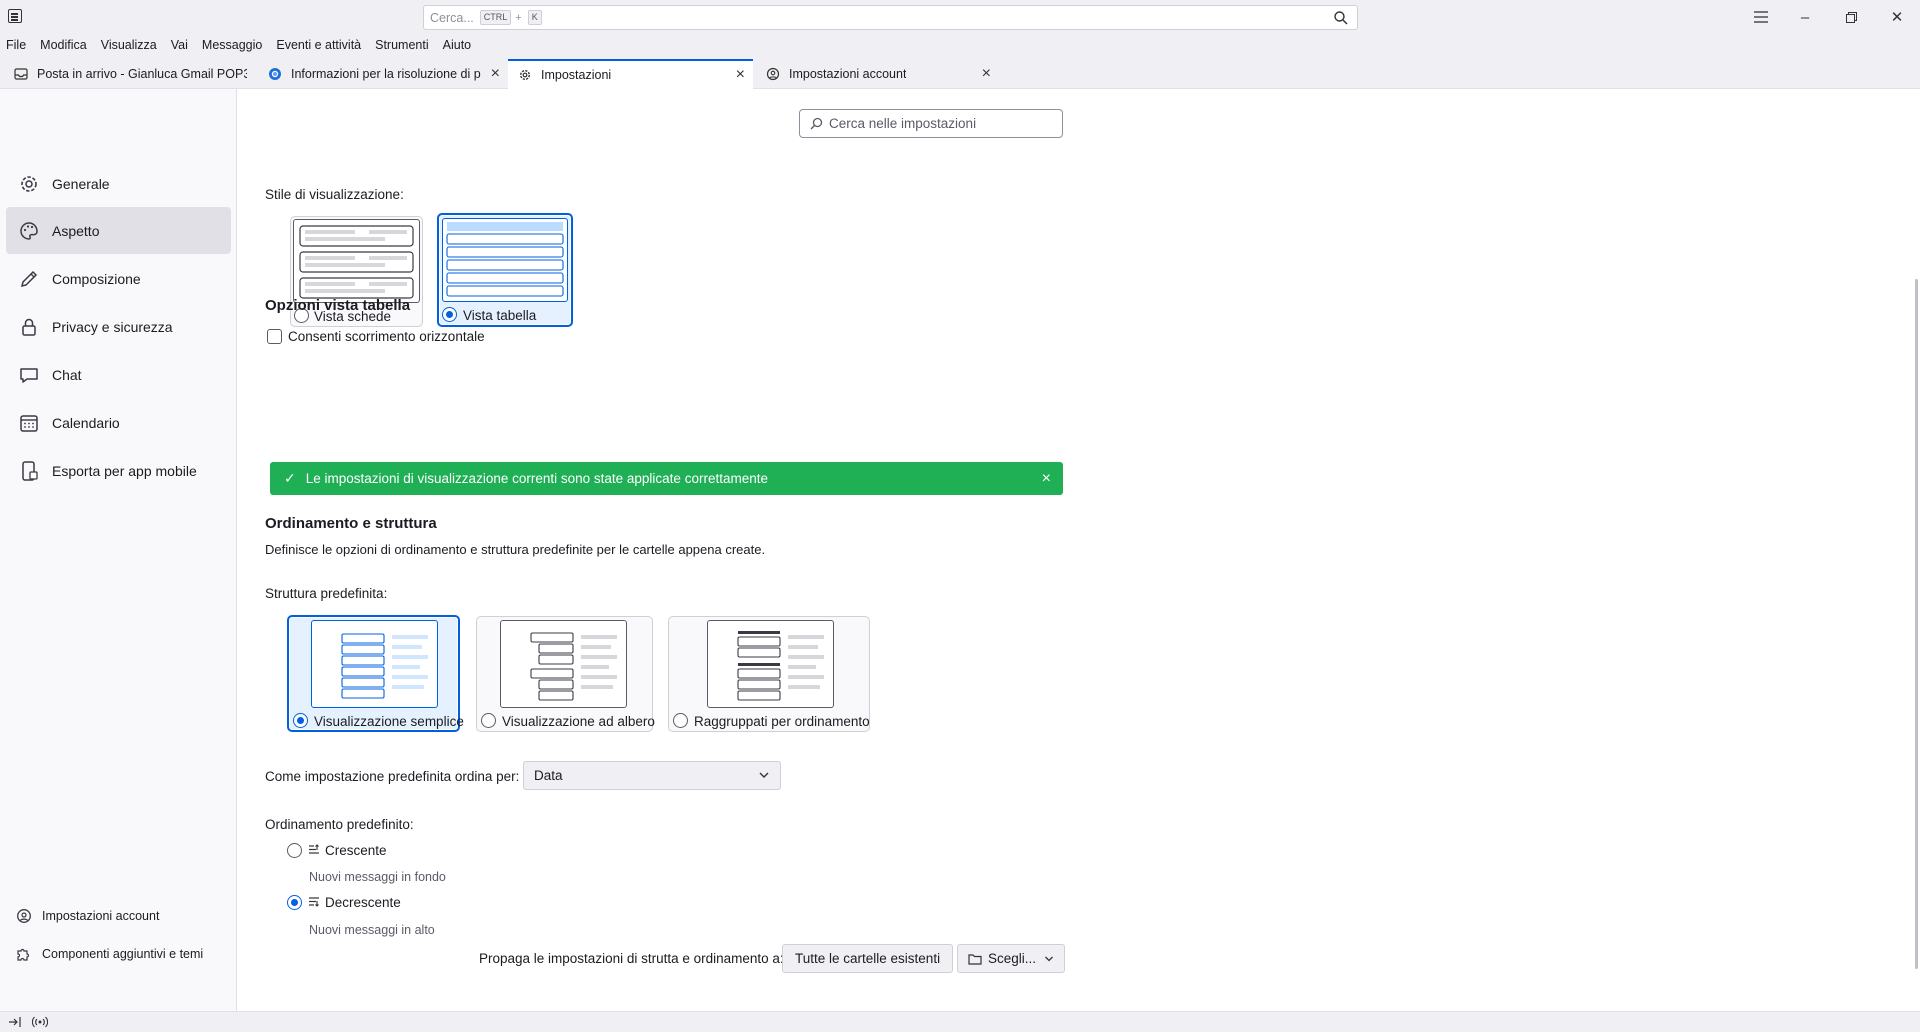 The width and height of the screenshot is (1920, 1032). I want to click on sort-structure-heading: Ordinamento e struttura, so click(351, 523).